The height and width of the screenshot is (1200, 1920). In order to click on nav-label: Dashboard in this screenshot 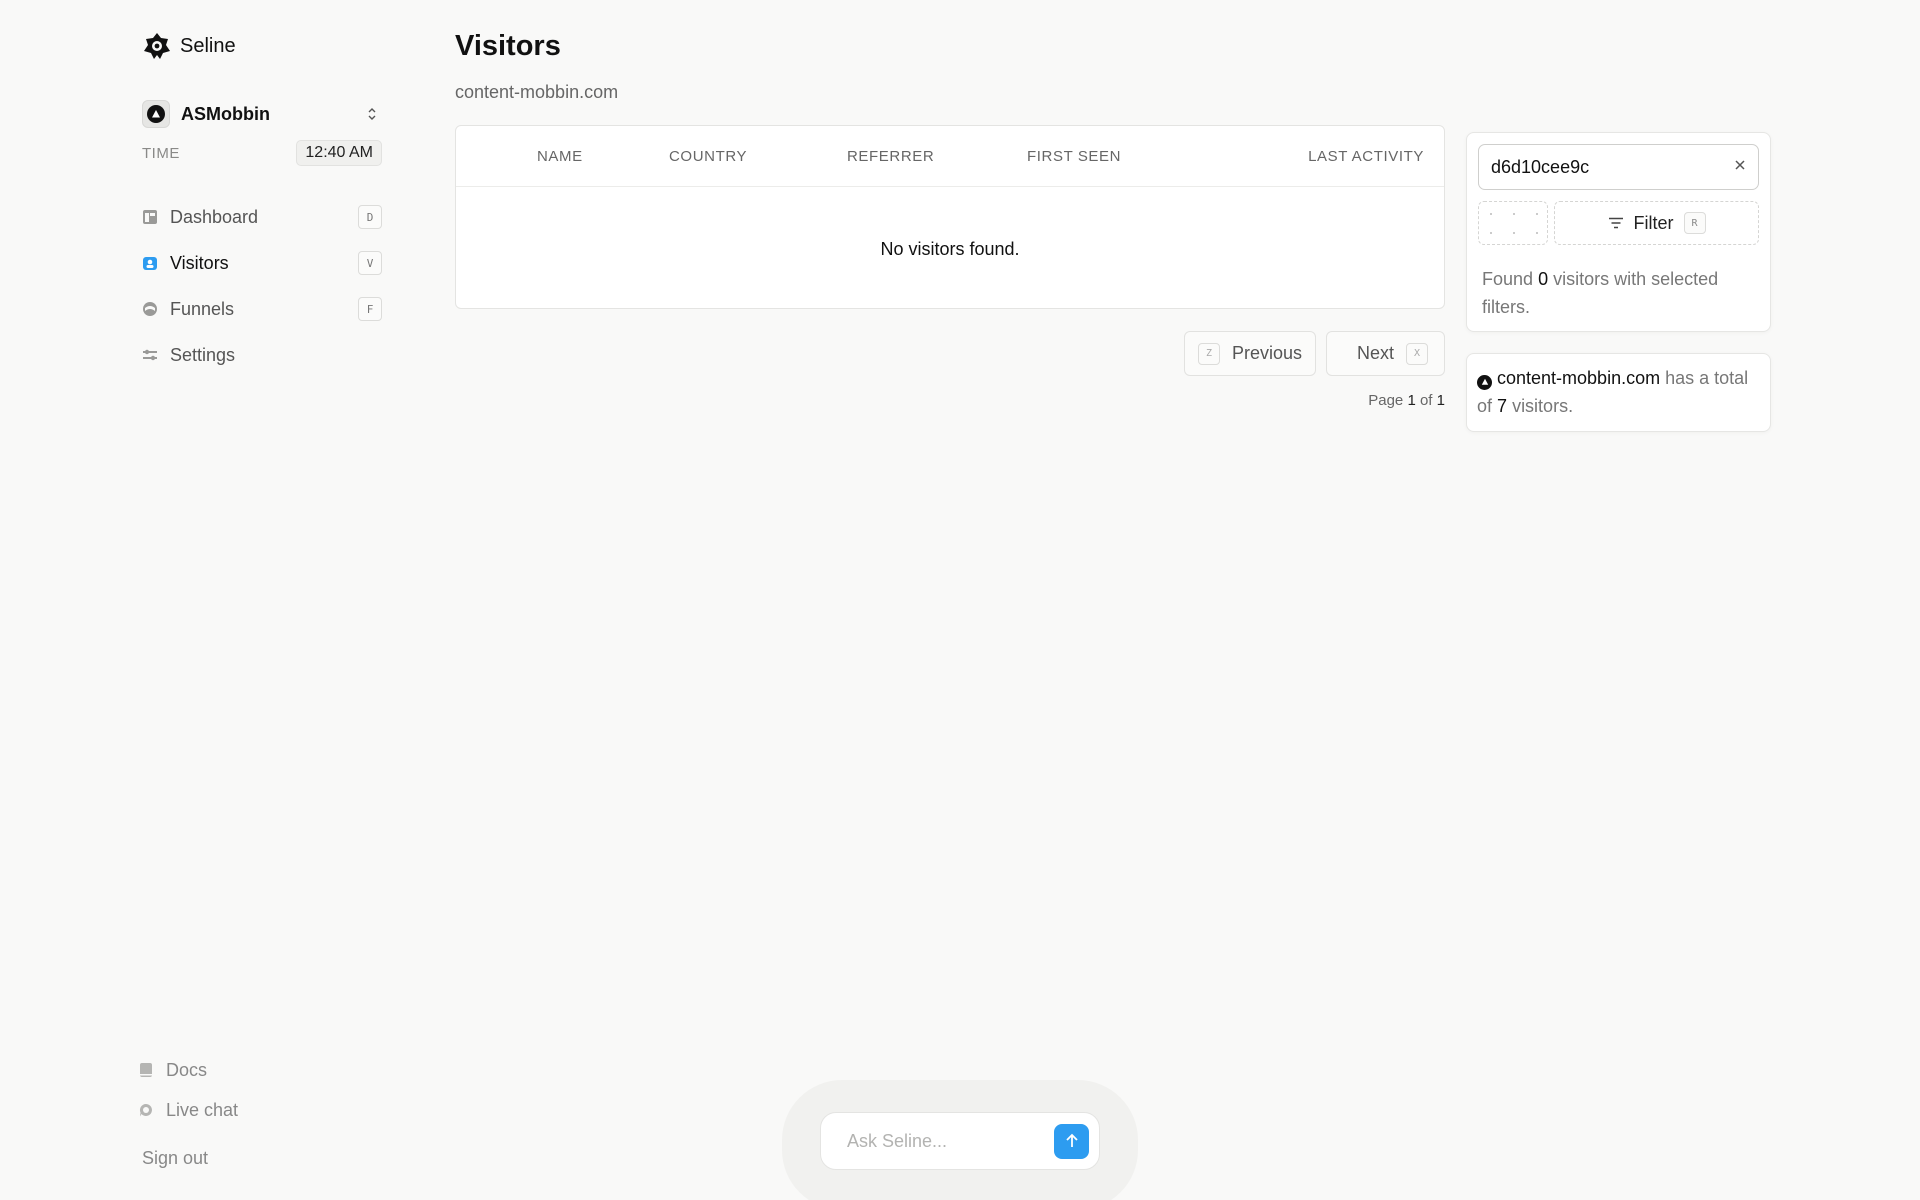, I will do `click(214, 216)`.